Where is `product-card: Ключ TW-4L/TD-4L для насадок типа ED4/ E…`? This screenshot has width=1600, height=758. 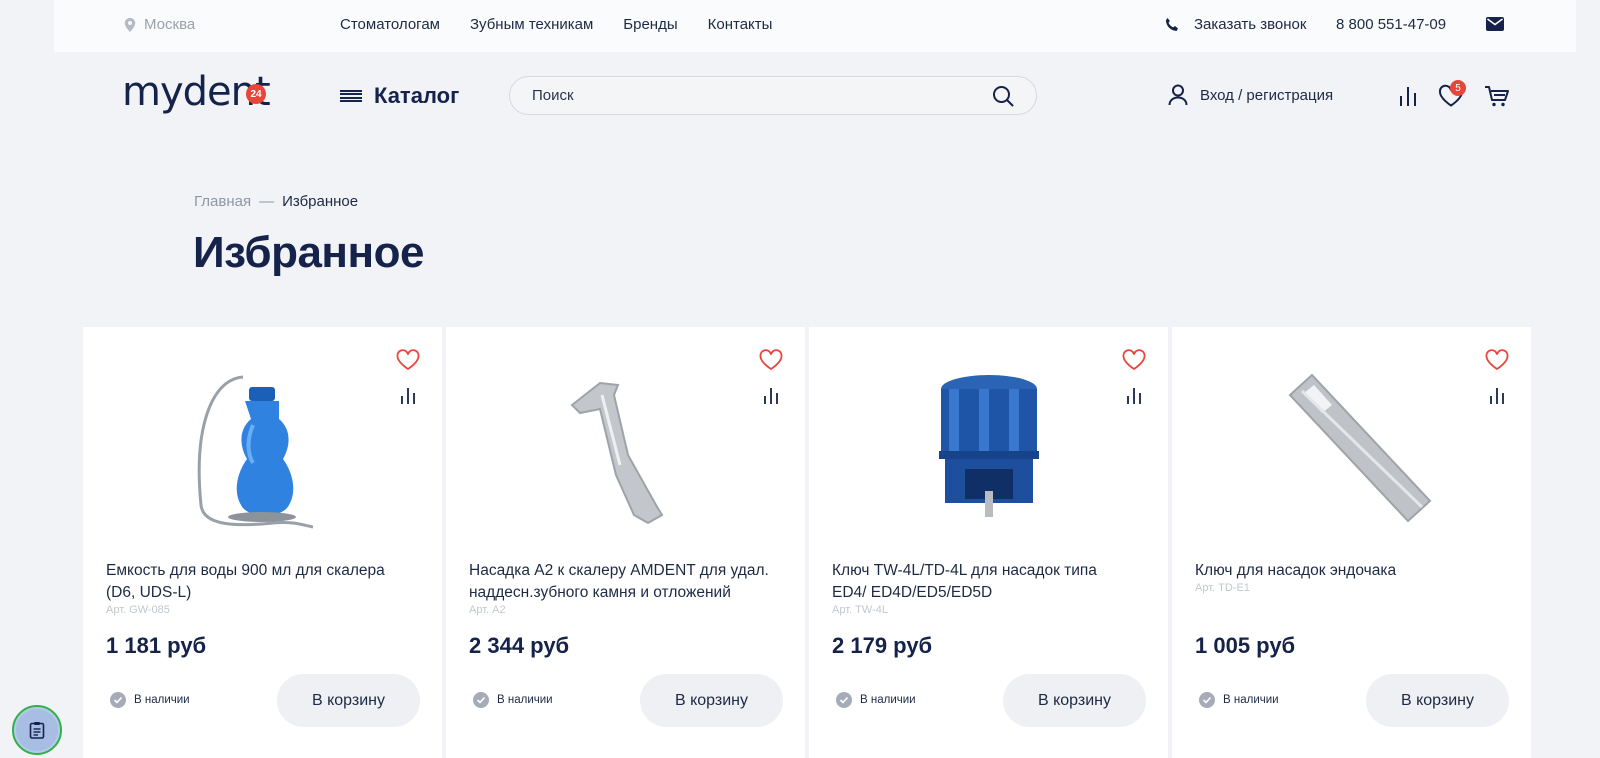 product-card: Ключ TW-4L/TD-4L для насадок типа ED4/ E… is located at coordinates (988, 542).